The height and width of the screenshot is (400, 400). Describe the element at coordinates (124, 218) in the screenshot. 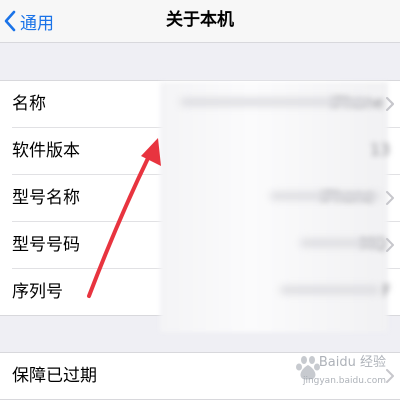

I see `annotation-arrow` at that location.